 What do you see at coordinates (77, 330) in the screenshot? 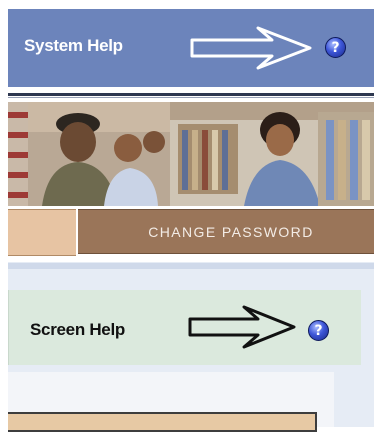
I see `screen-help-label: Screen Help` at bounding box center [77, 330].